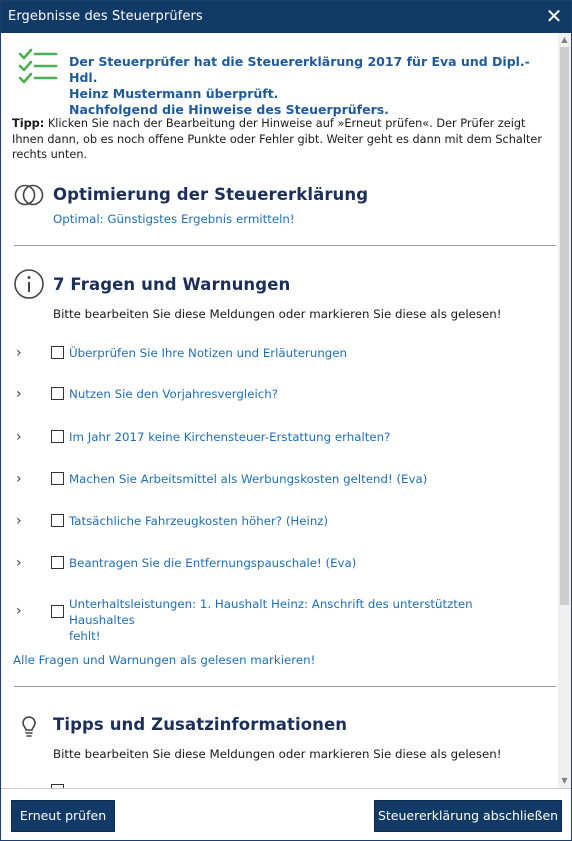  I want to click on tipps-title: Tipps und Zusatzinformationen, so click(200, 724).